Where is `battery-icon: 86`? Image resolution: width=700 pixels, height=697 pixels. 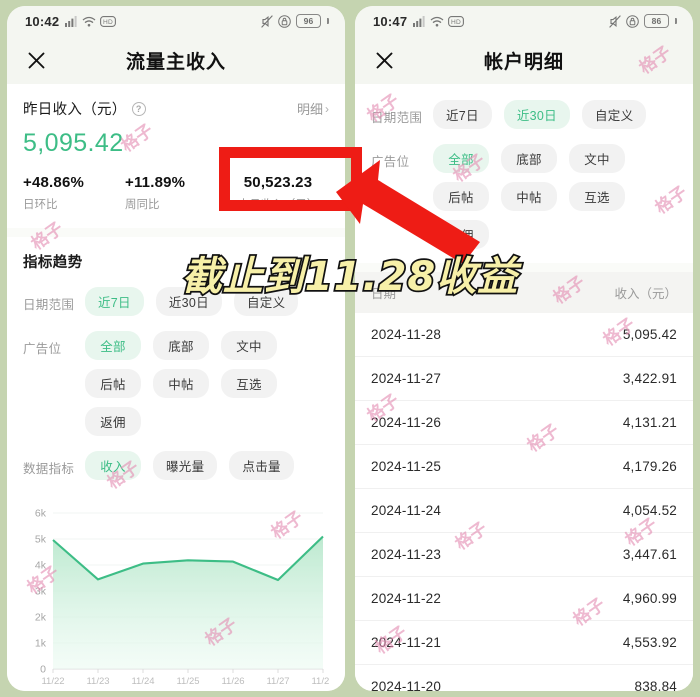
battery-icon: 86 is located at coordinates (656, 21).